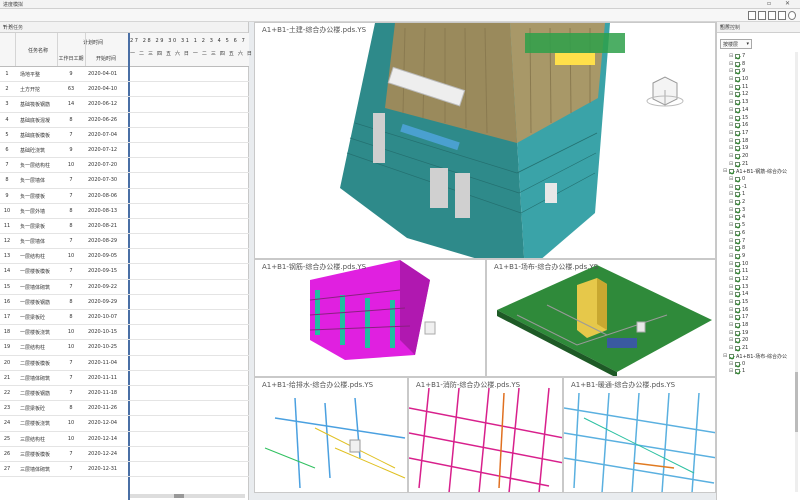 The width and height of the screenshot is (800, 500). I want to click on viewport-rebar: A1+B1-钢筋-综合办公楼.pds.YS, so click(370, 318).